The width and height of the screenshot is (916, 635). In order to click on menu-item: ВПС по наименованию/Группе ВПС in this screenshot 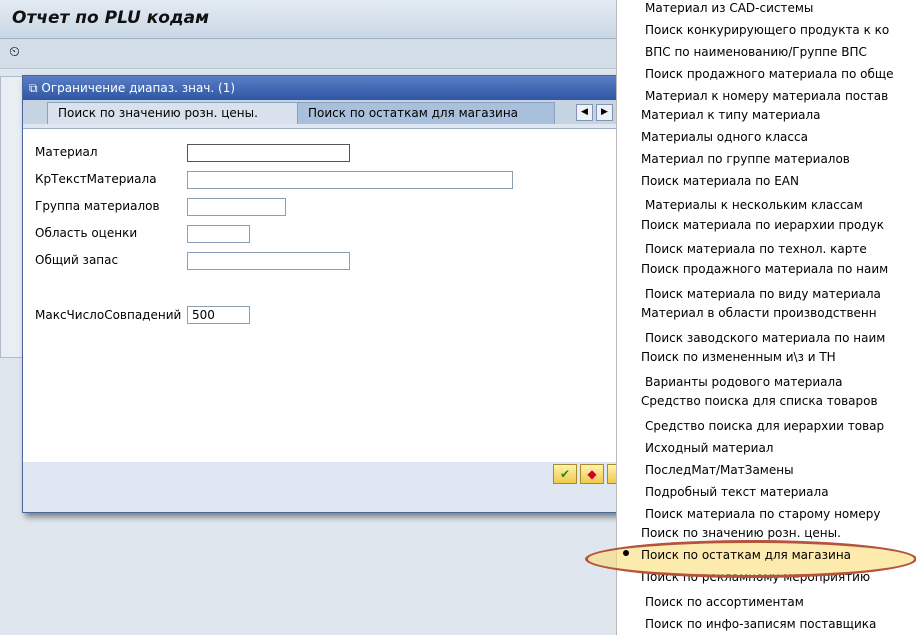, I will do `click(756, 52)`.